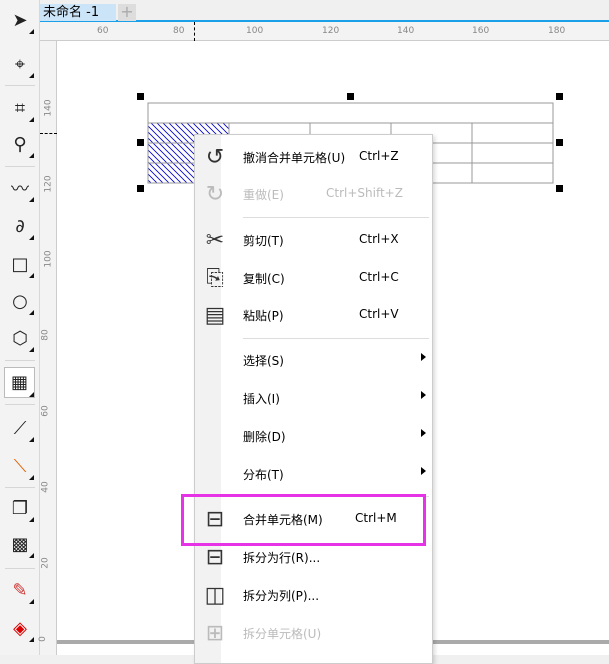 The width and height of the screenshot is (609, 664). Describe the element at coordinates (20, 338) in the screenshot. I see `polygon-tool: ⬡` at that location.